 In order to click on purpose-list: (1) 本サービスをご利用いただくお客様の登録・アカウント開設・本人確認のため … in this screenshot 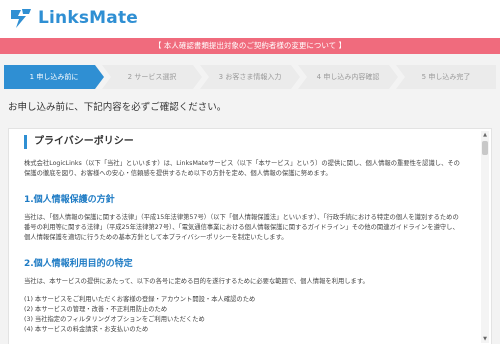, I will do `click(244, 315)`.